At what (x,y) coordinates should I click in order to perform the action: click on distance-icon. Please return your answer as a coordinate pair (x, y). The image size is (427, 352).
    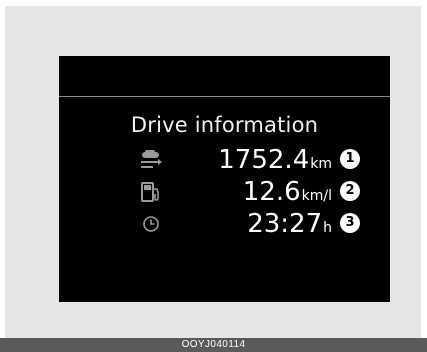
    Looking at the image, I should click on (151, 160).